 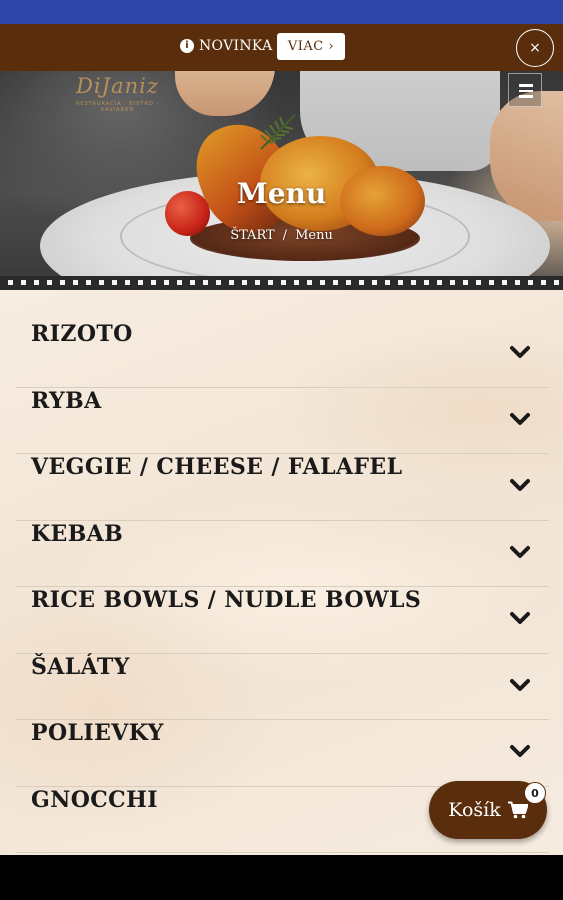 What do you see at coordinates (535, 48) in the screenshot?
I see `close-icon: ×` at bounding box center [535, 48].